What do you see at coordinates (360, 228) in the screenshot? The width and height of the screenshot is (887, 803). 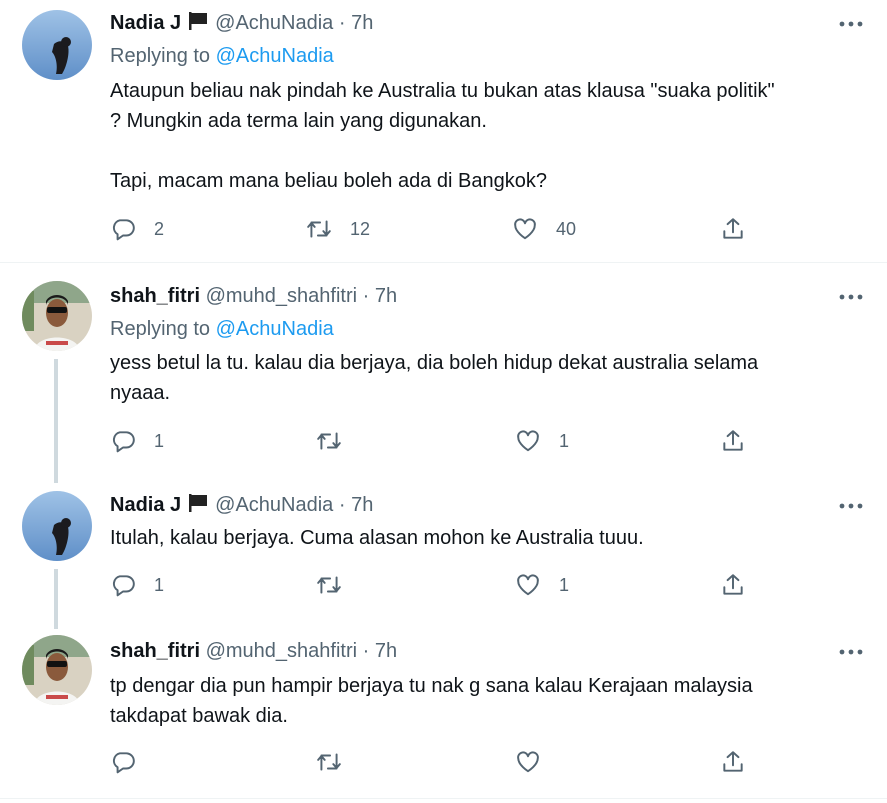 I see `retweet-count: 12` at bounding box center [360, 228].